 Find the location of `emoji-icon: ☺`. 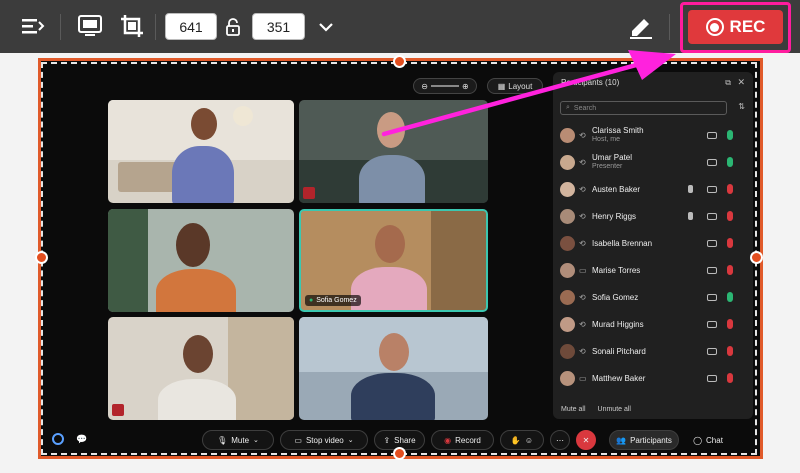

emoji-icon: ☺ is located at coordinates (529, 440).